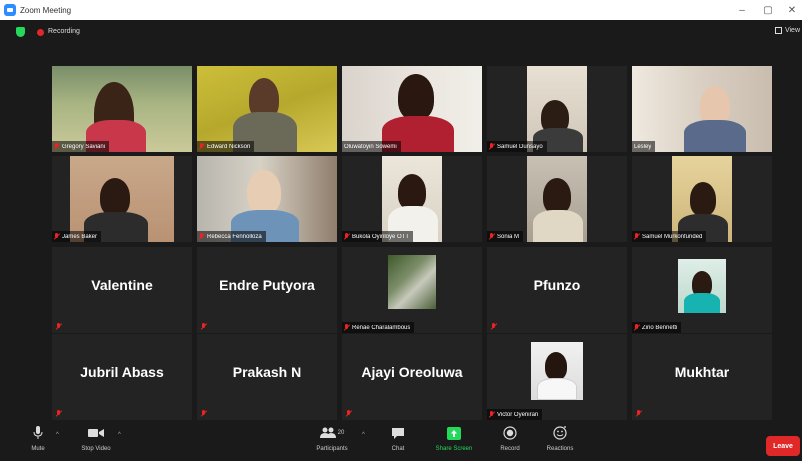  I want to click on chat-label: Chat, so click(398, 449).